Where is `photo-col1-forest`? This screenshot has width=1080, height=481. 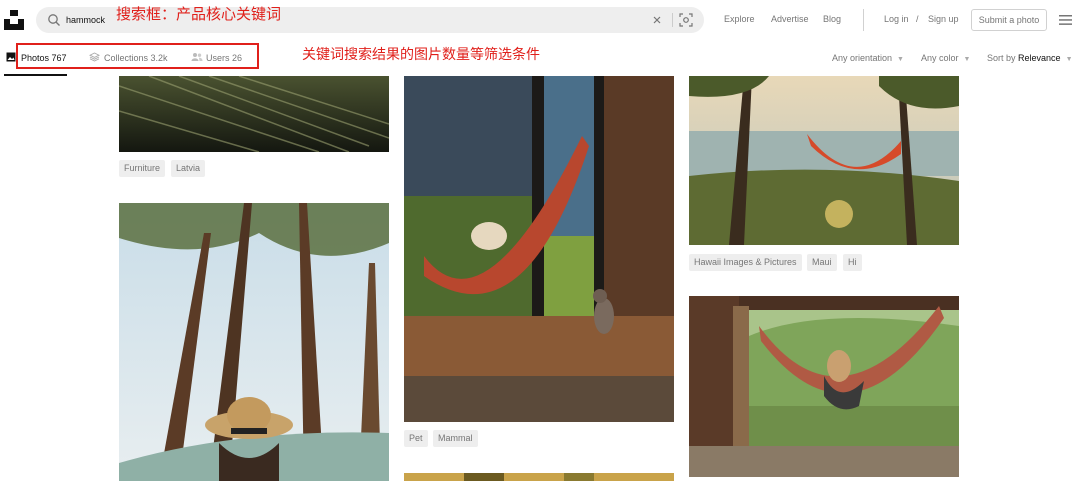 photo-col1-forest is located at coordinates (254, 342).